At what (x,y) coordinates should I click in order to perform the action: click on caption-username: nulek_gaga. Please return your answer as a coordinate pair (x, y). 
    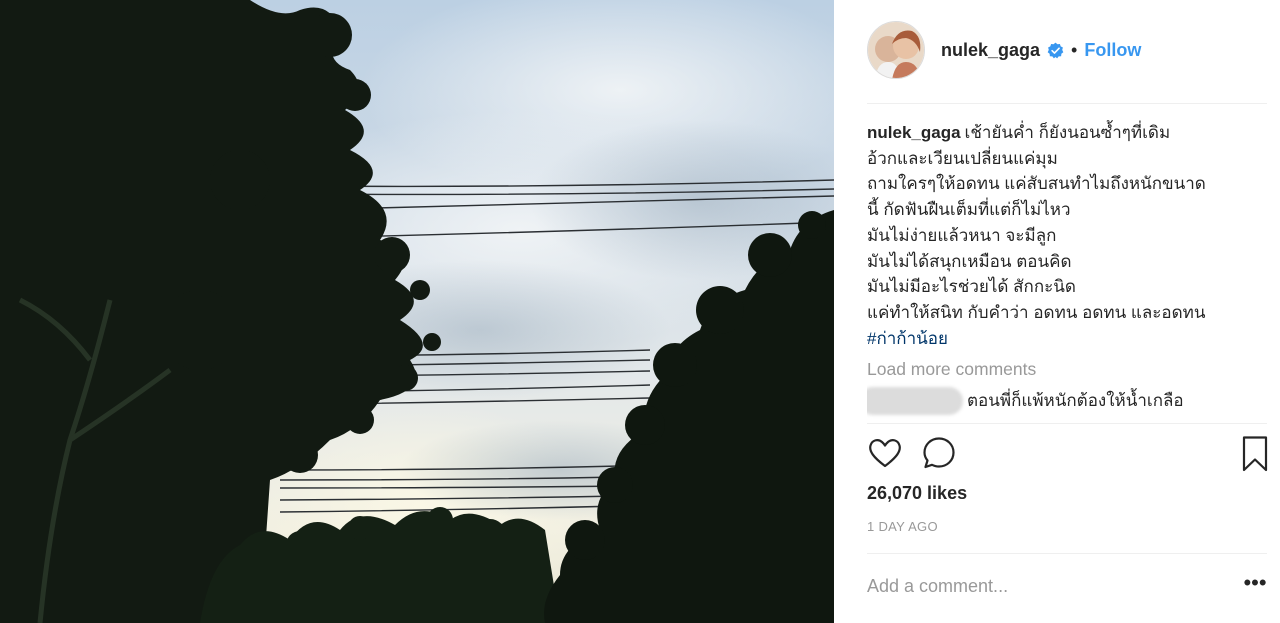
    Looking at the image, I should click on (914, 132).